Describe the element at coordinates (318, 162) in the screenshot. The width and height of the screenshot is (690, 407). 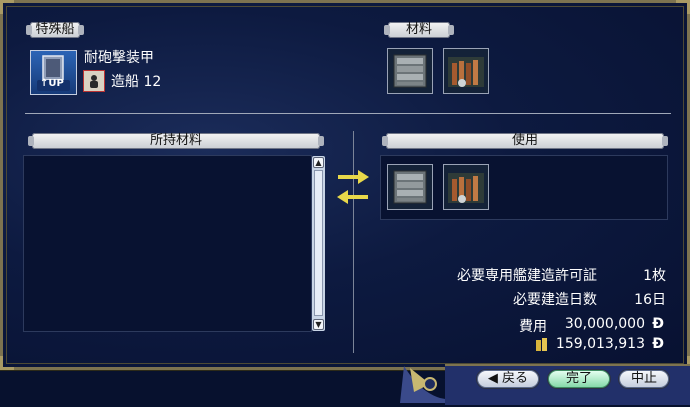
I see `scroll-up-icon: ▲` at that location.